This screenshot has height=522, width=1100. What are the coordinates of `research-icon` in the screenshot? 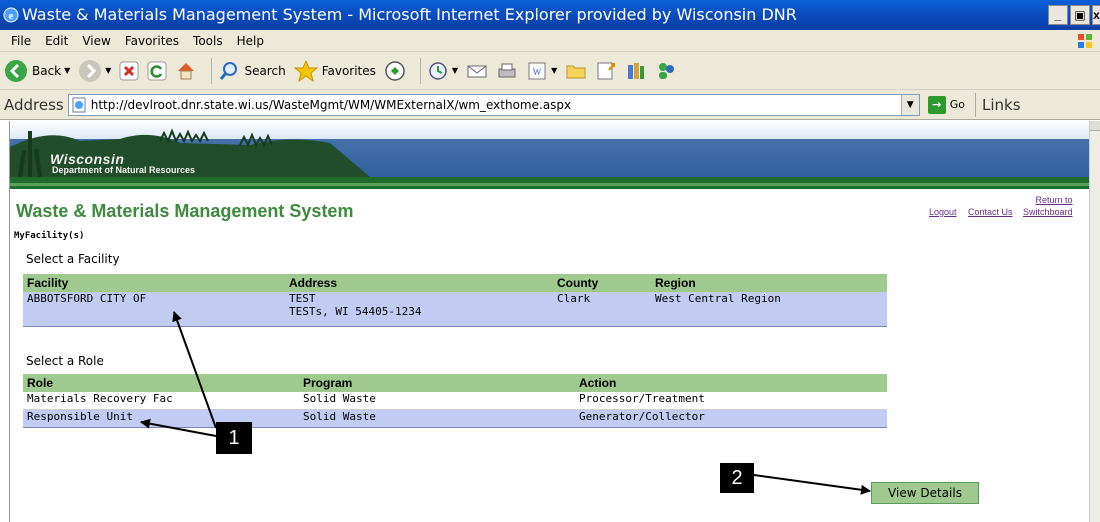 It's located at (606, 70).